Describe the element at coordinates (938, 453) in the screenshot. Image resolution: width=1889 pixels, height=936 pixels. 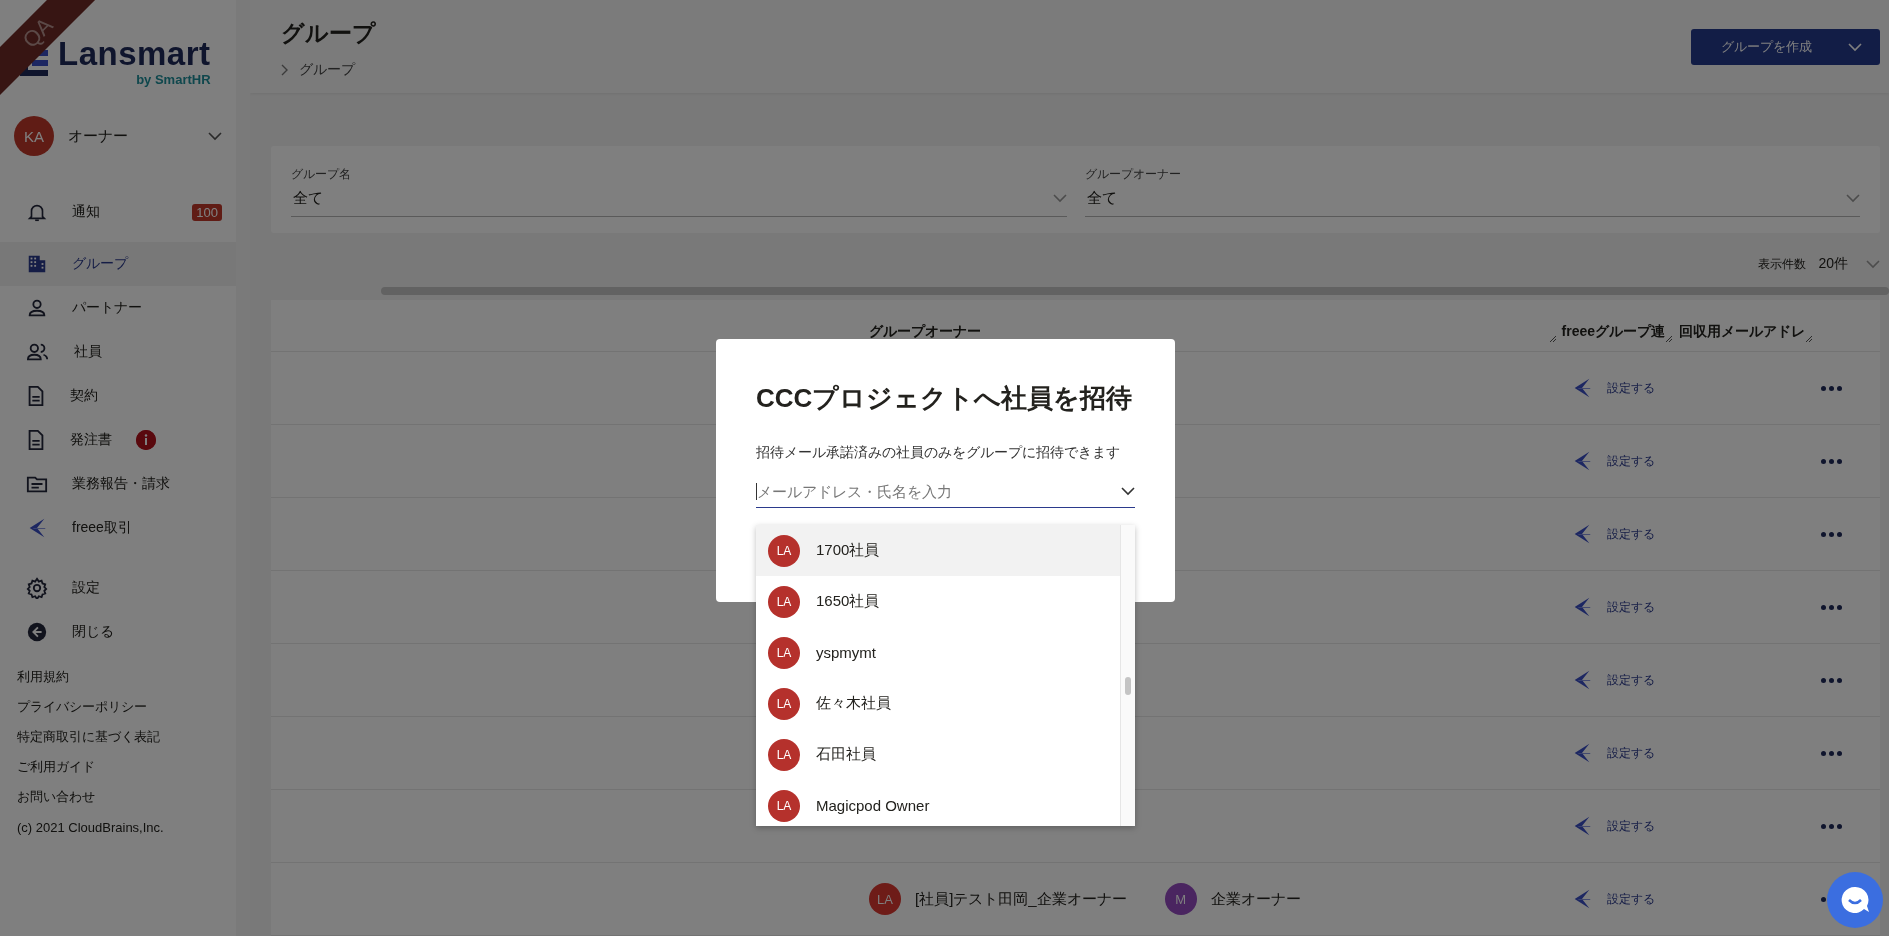
I see `modal-description: 招待メール承諾済みの社員のみをグループに招待できます` at that location.